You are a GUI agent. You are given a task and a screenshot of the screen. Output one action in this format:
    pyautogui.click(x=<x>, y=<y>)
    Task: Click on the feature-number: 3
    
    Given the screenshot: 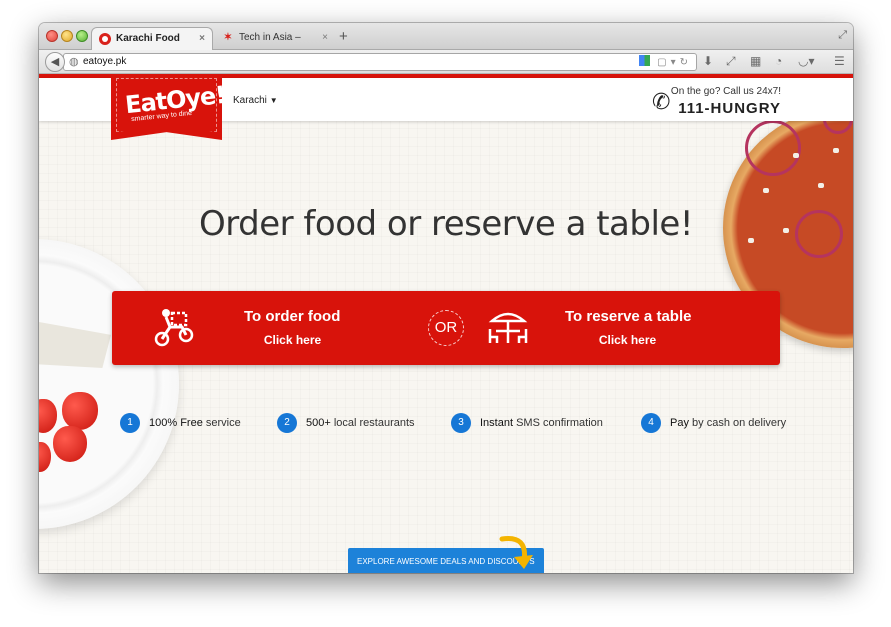 What is the action you would take?
    pyautogui.click(x=461, y=423)
    